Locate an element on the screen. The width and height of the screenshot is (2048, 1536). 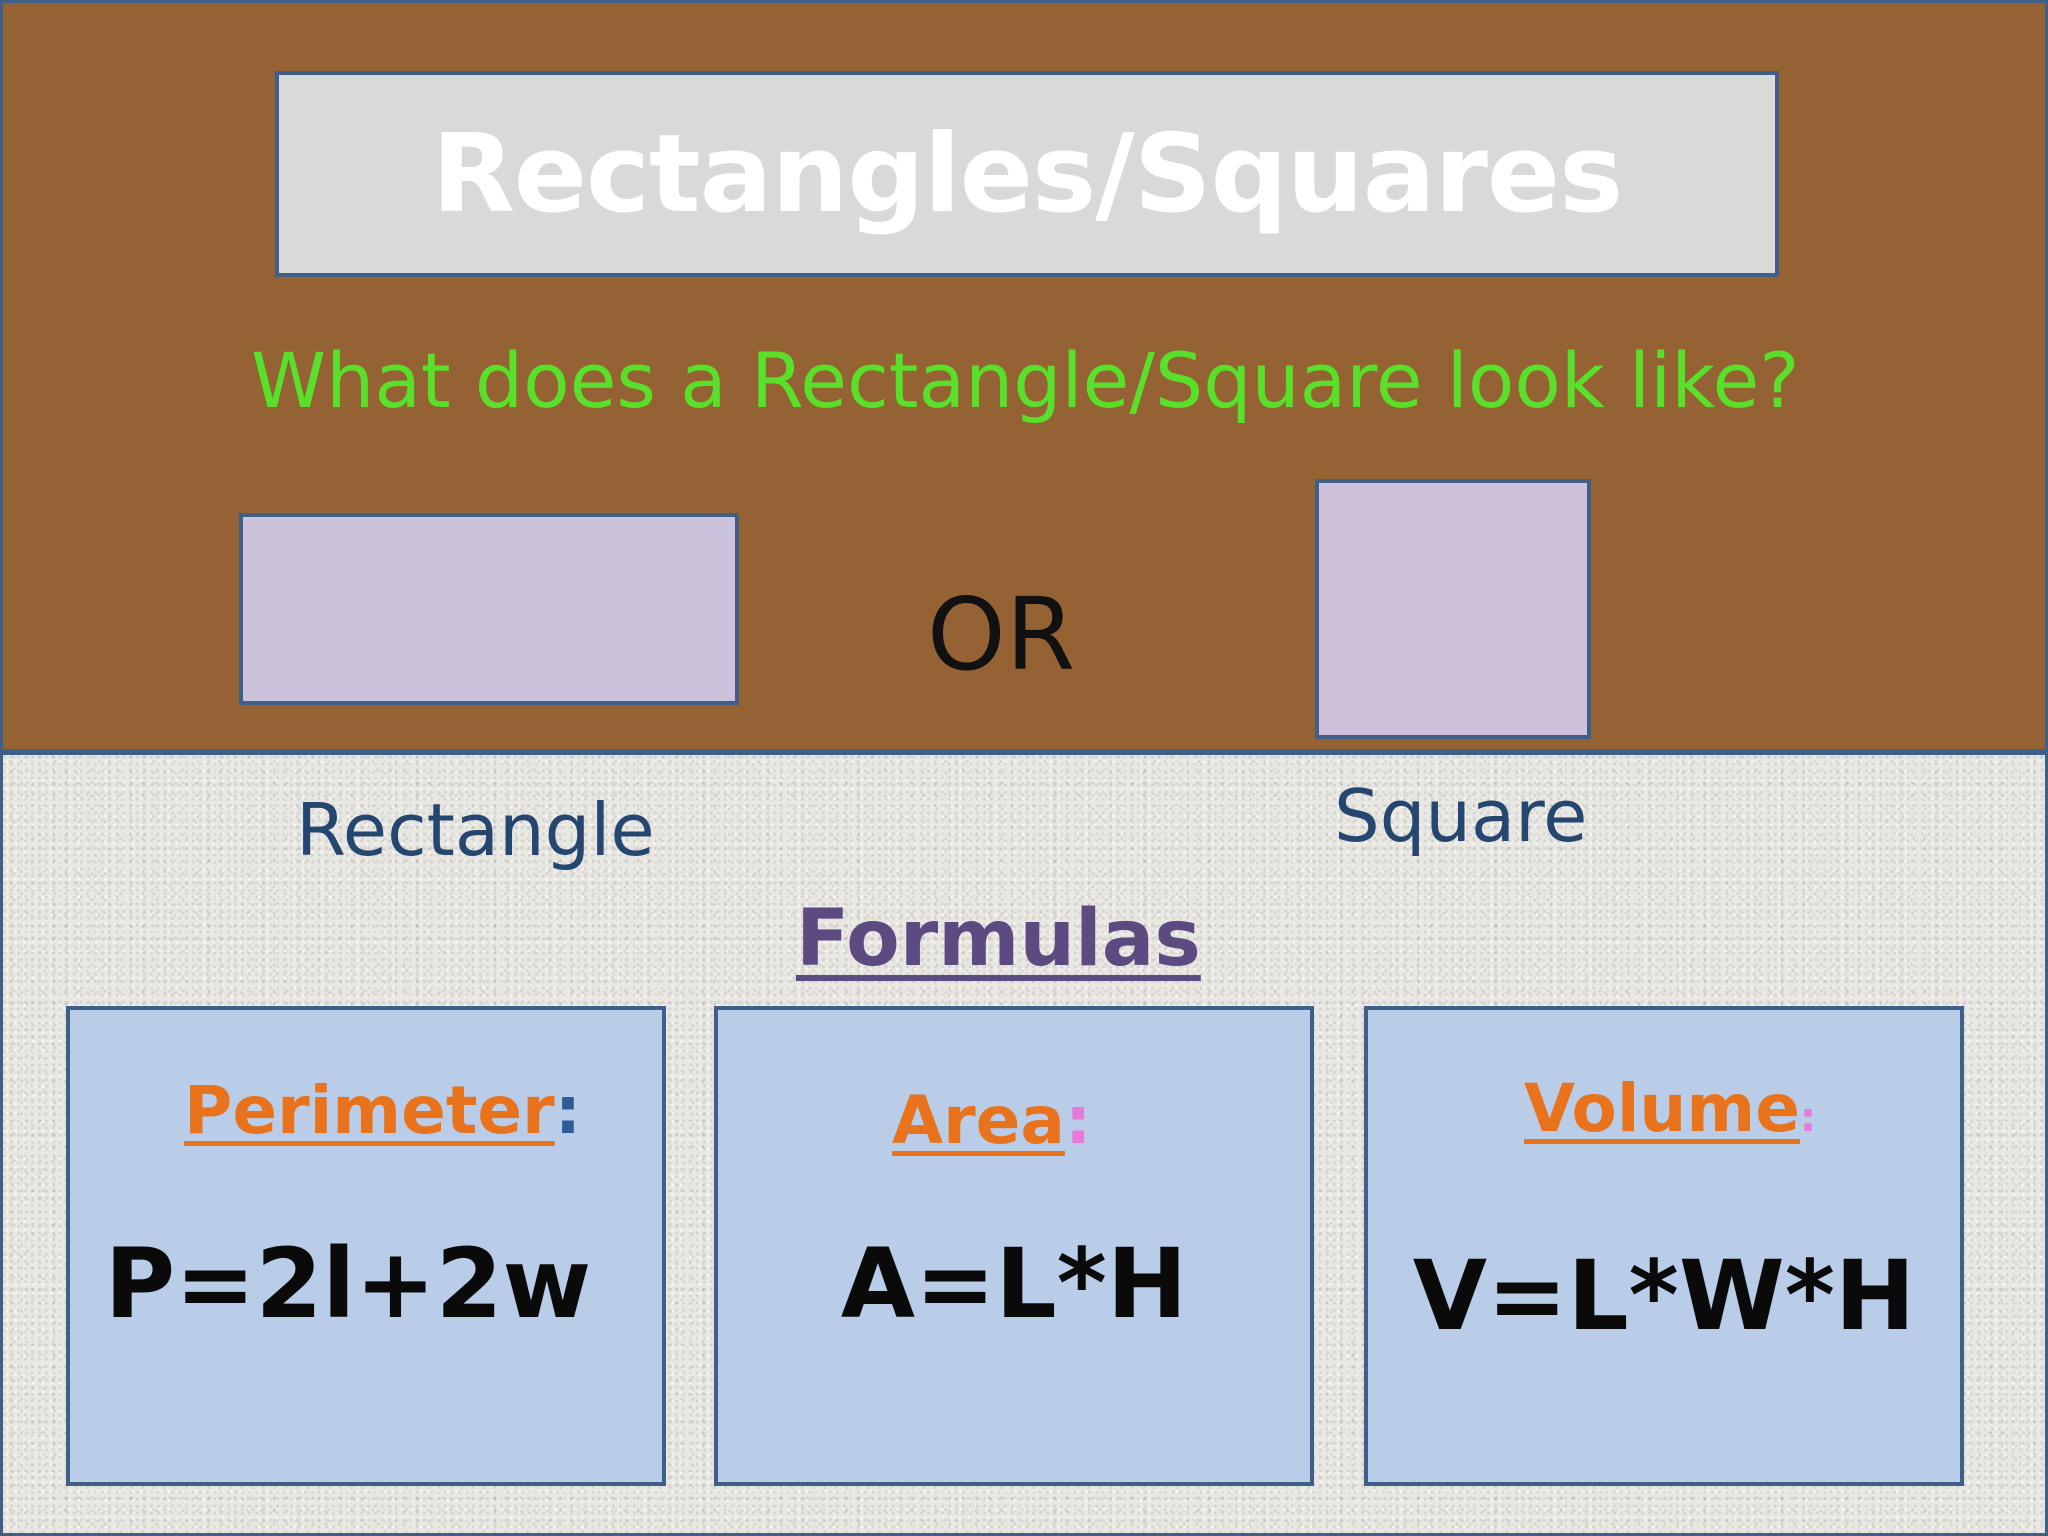
volume-formula: V=L*W*H is located at coordinates (1664, 1296).